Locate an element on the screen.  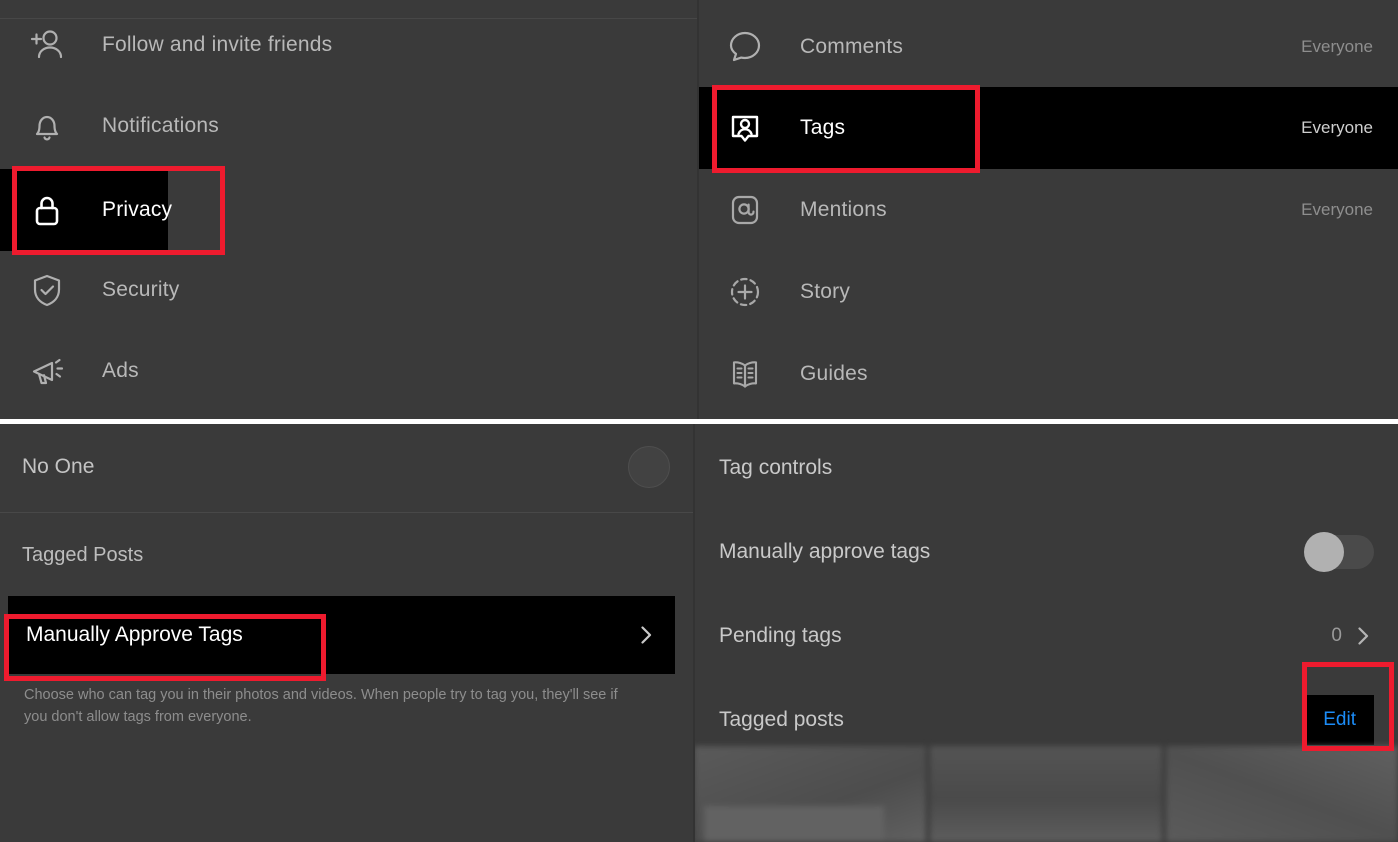
privacy-item-mentions: Mentions Everyone is located at coordinates (1048, 210).